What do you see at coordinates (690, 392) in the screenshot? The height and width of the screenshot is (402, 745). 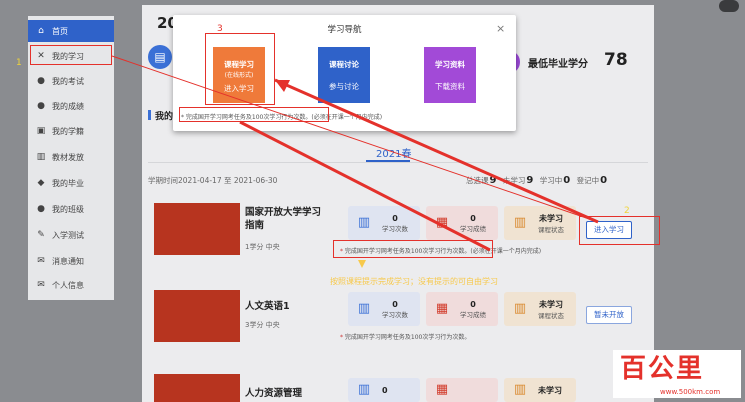 I see `watermark-url: www.500km.com` at bounding box center [690, 392].